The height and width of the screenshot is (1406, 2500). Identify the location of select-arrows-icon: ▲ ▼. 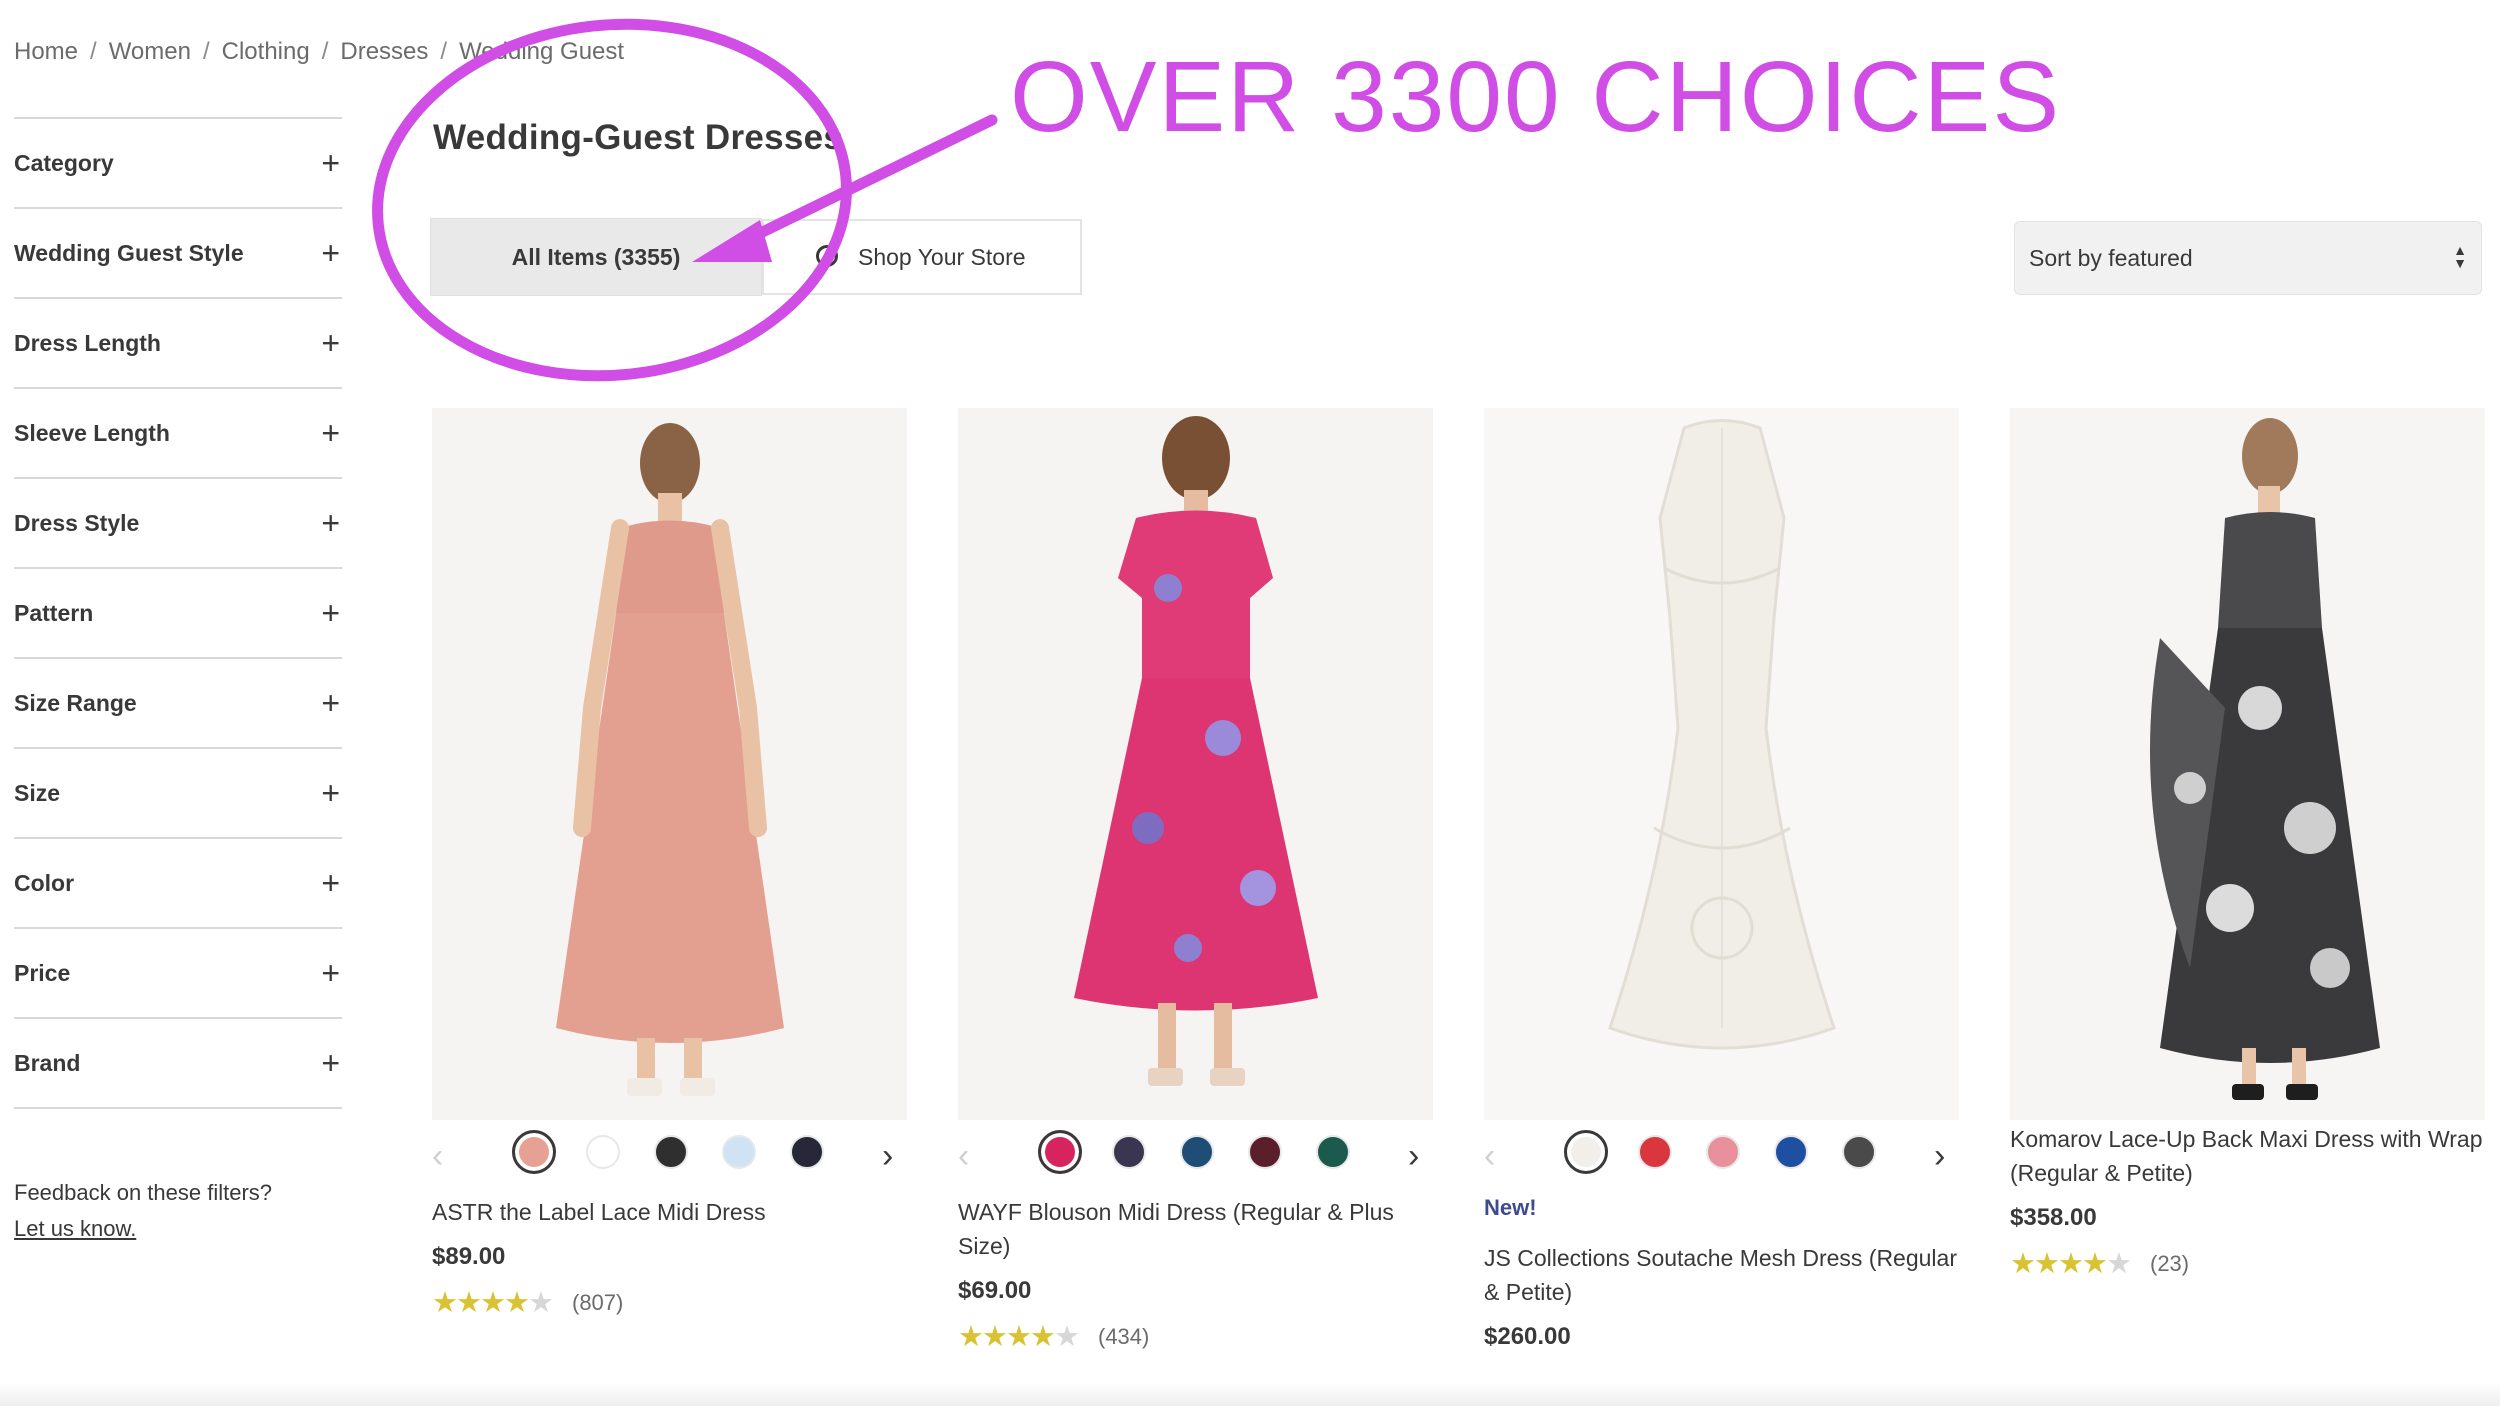
(2460, 256).